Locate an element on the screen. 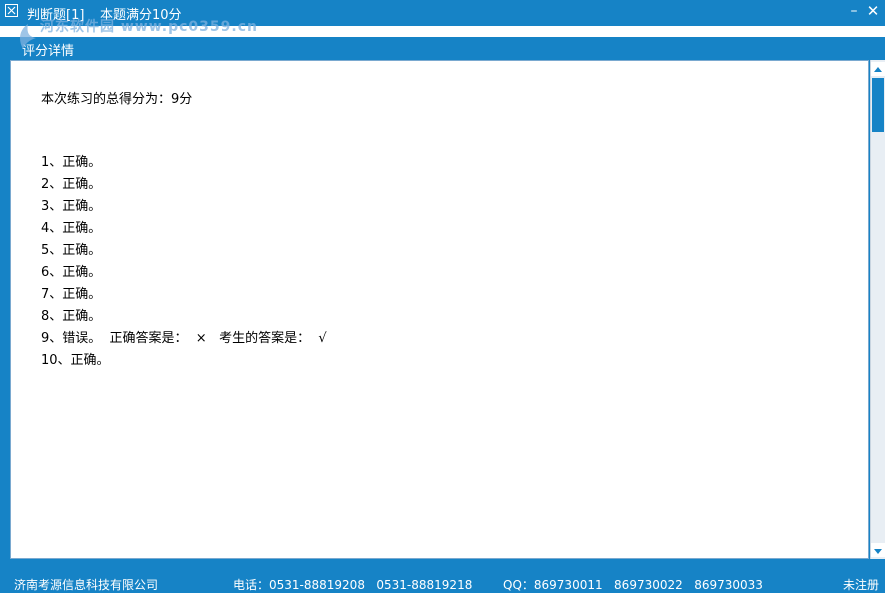 The height and width of the screenshot is (593, 885). scroll-down-button is located at coordinates (878, 550).